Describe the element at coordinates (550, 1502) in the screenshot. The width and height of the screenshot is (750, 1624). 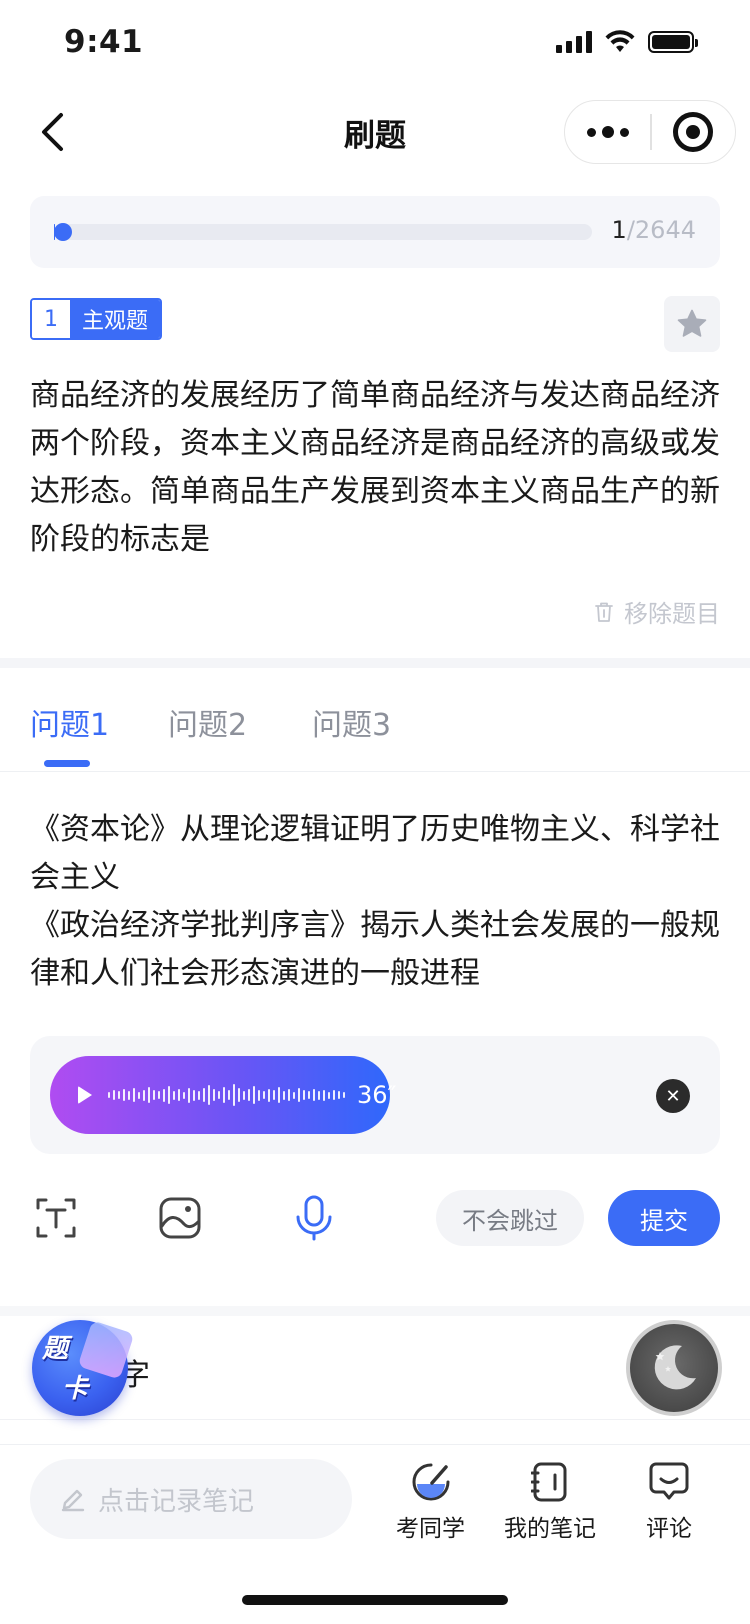
I see `tab-my-notes: 我的笔记` at that location.